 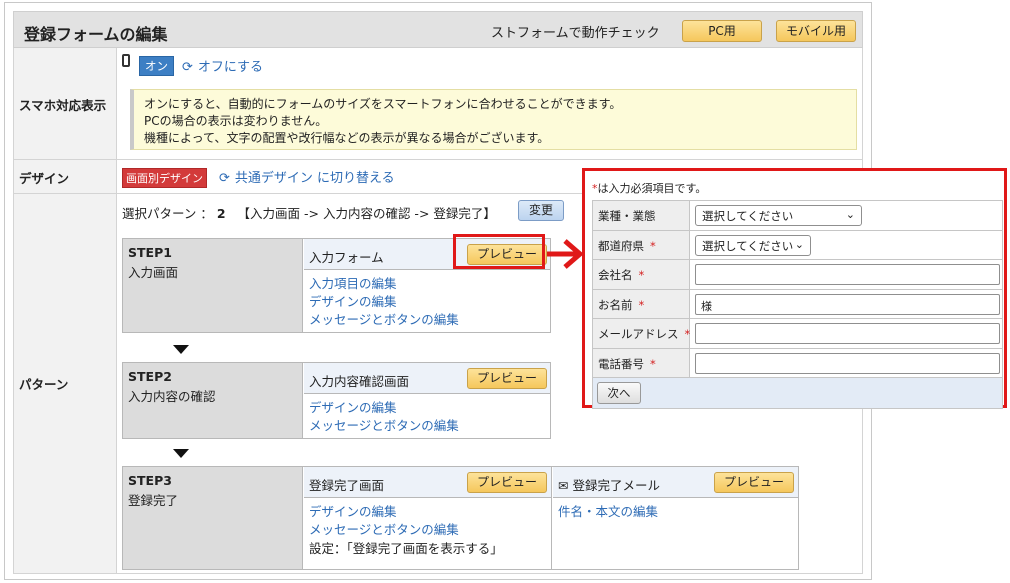 What do you see at coordinates (754, 482) in the screenshot?
I see `mail-preview-button: プレビュー` at bounding box center [754, 482].